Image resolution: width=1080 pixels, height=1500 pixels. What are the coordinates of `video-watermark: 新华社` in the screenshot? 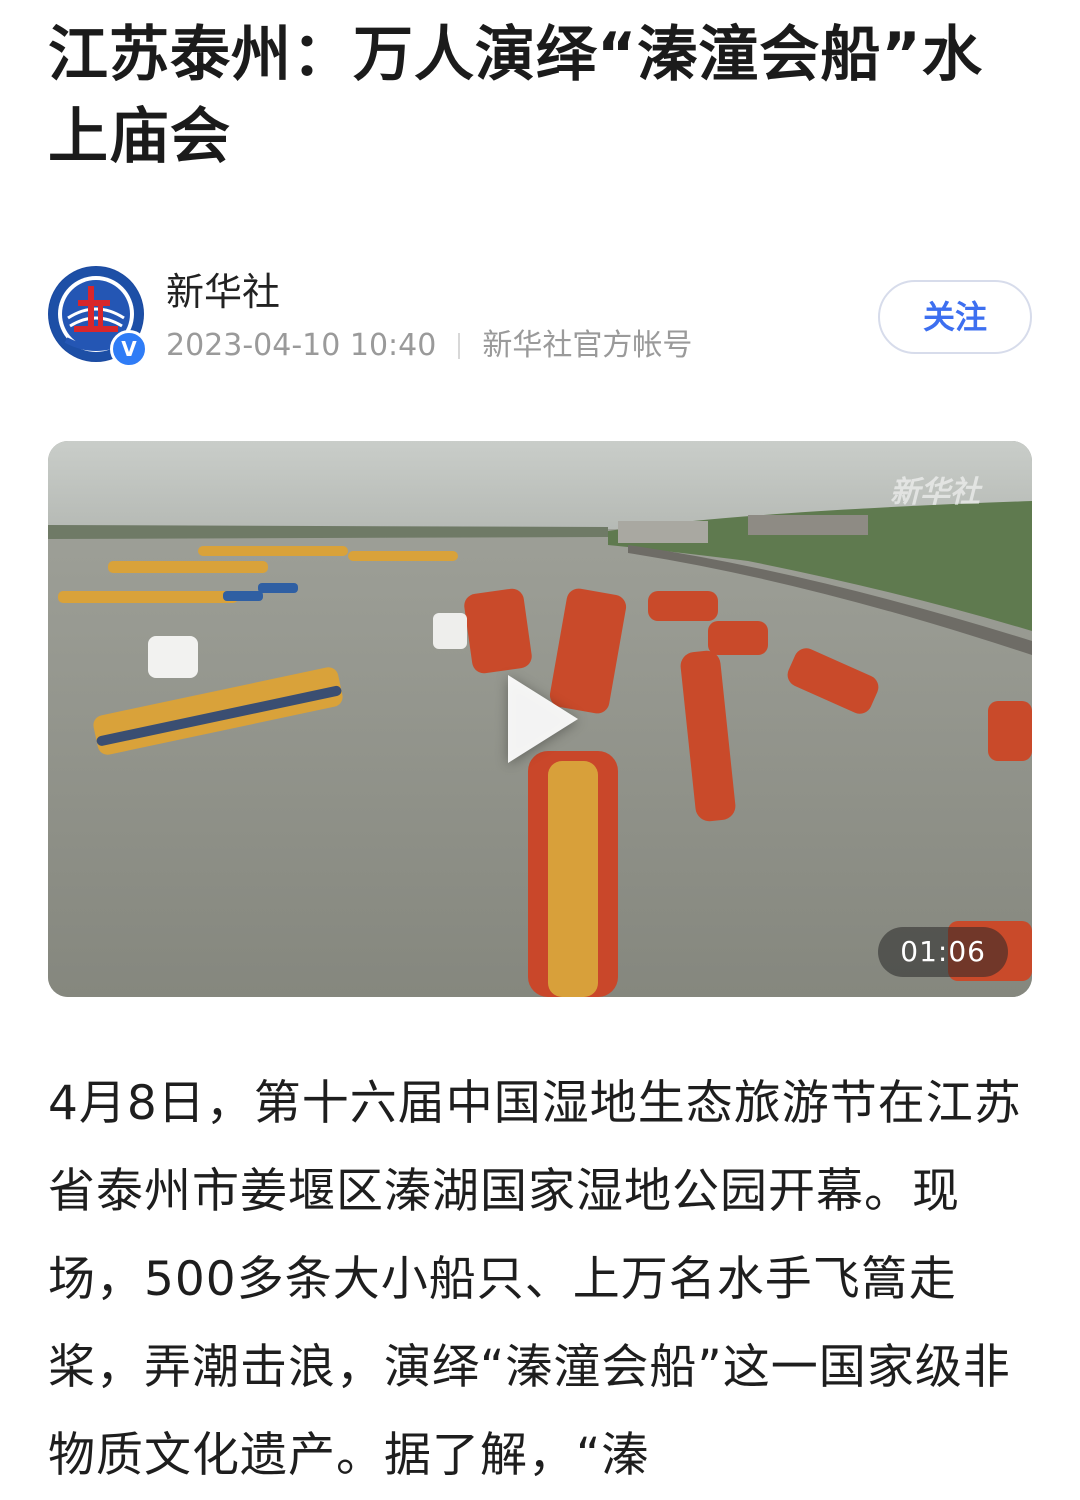 It's located at (935, 492).